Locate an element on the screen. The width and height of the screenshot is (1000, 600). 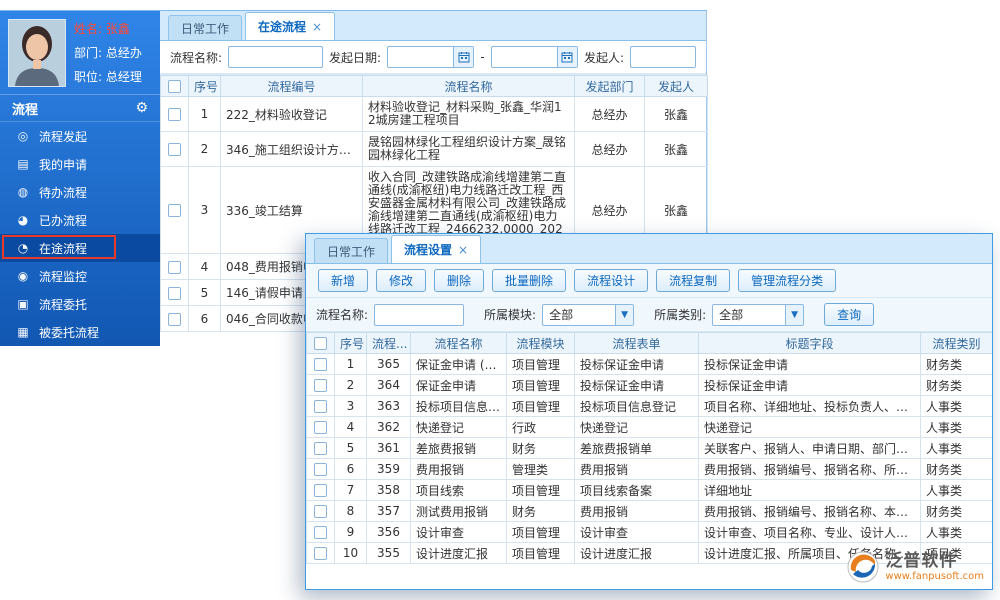
col-sender: 发起人 is located at coordinates (676, 86).